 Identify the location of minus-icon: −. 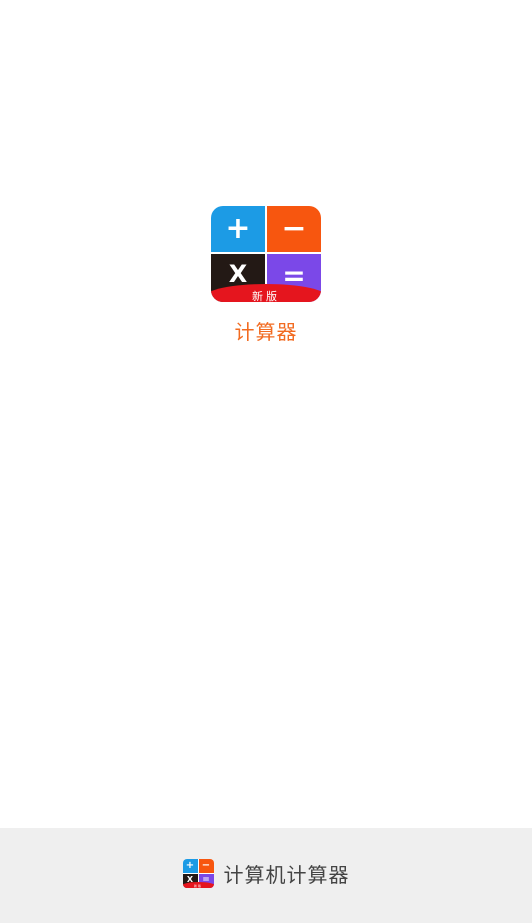
(294, 228).